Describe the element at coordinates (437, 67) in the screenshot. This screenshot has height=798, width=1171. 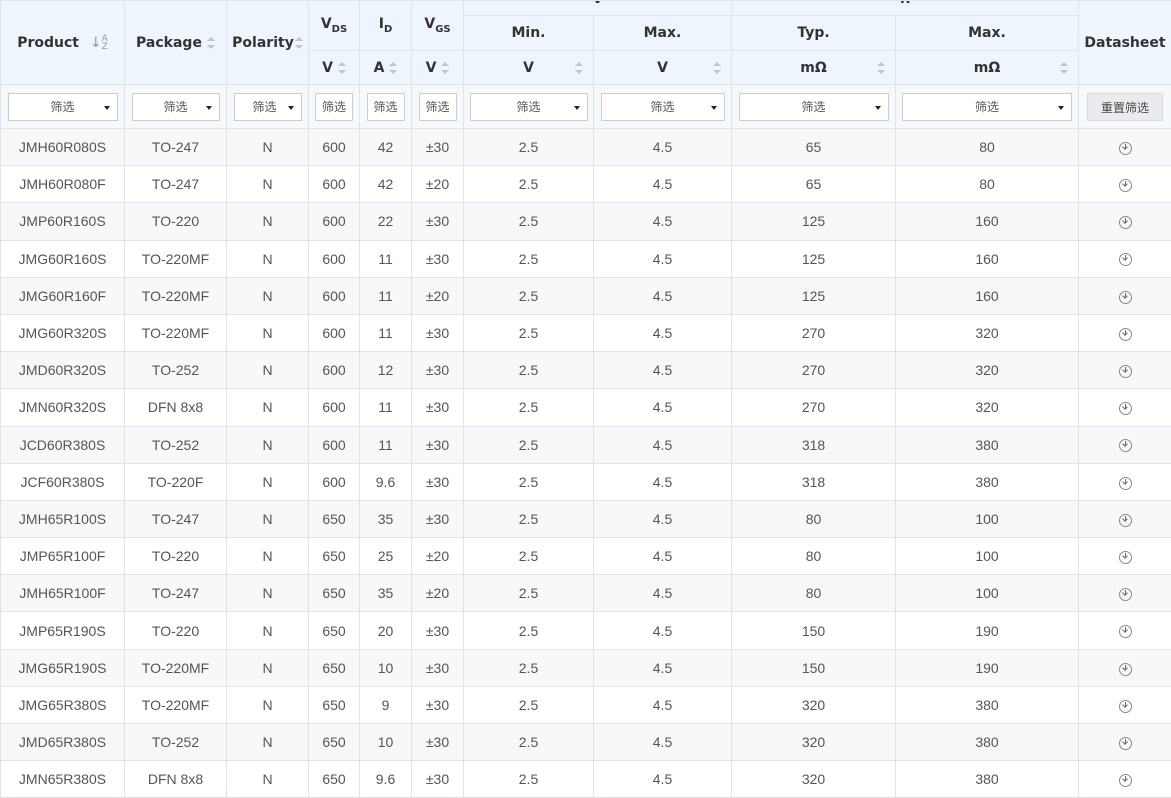
I see `unit-vgs: V` at that location.